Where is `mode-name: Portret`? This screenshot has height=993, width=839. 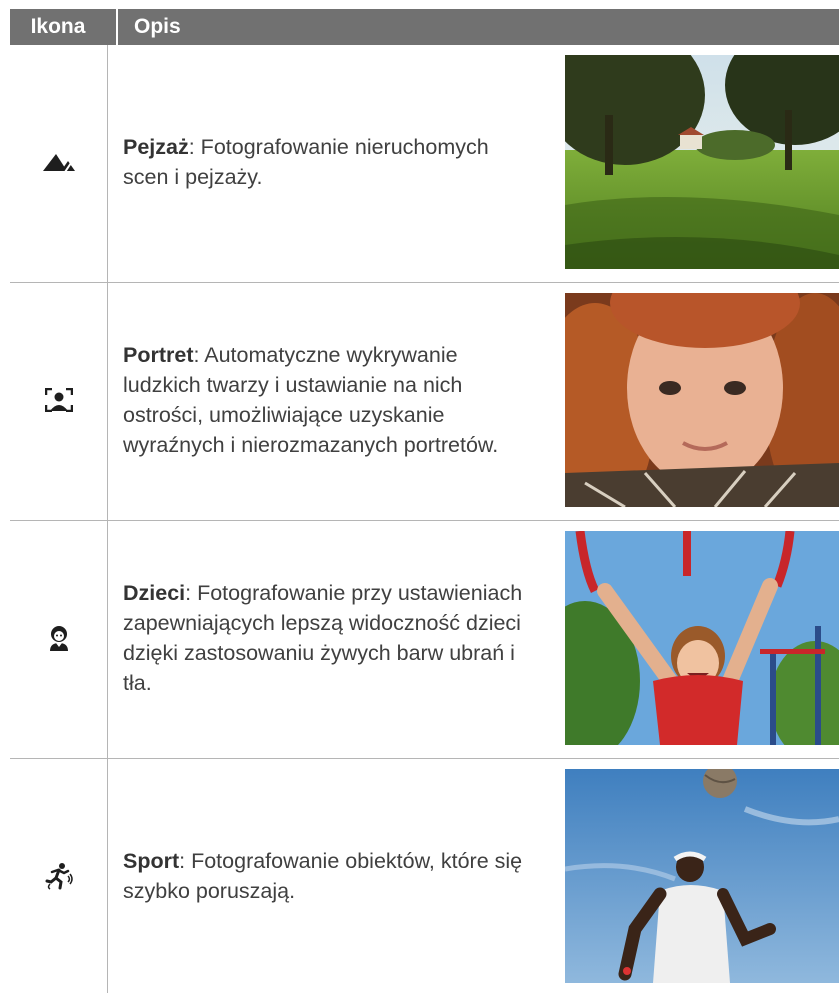
mode-name: Portret is located at coordinates (158, 355).